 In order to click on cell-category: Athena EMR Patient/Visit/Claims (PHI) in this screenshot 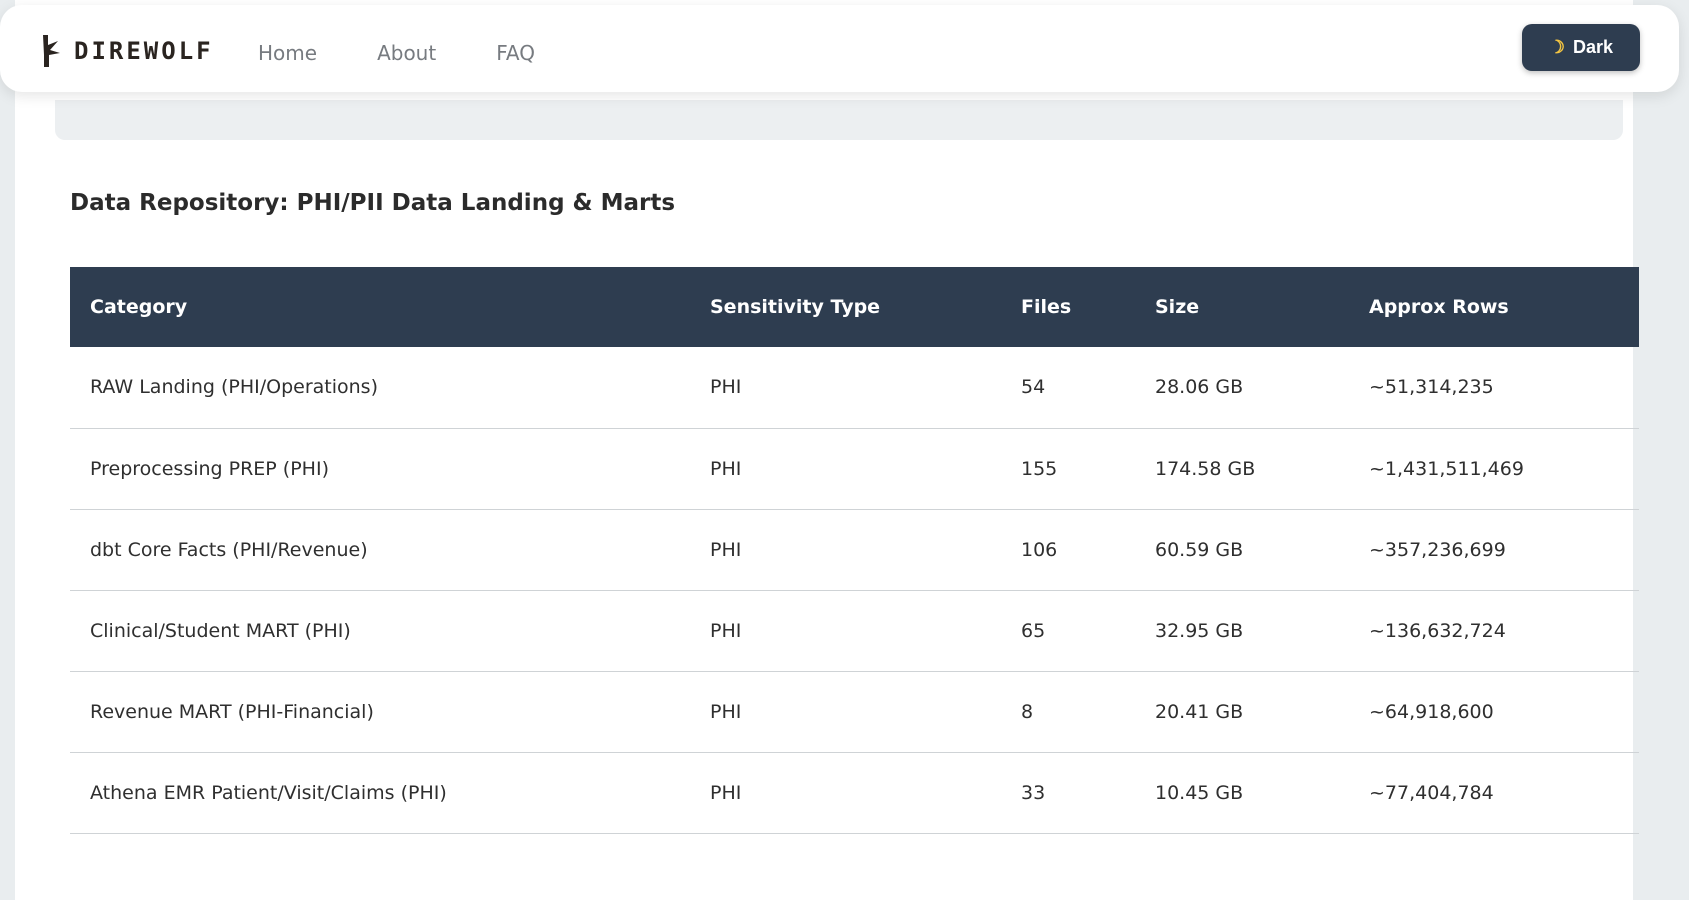, I will do `click(380, 793)`.